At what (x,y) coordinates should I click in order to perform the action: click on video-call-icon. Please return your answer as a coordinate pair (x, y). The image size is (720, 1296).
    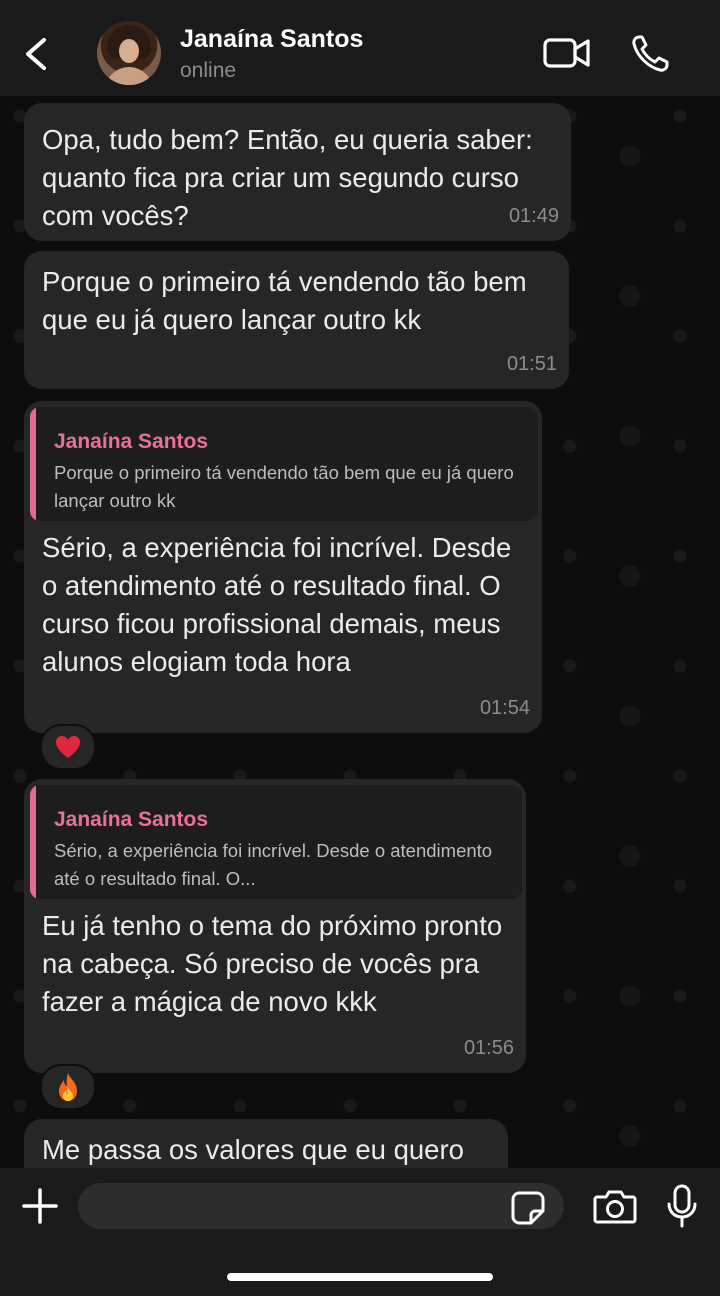
    Looking at the image, I should click on (567, 53).